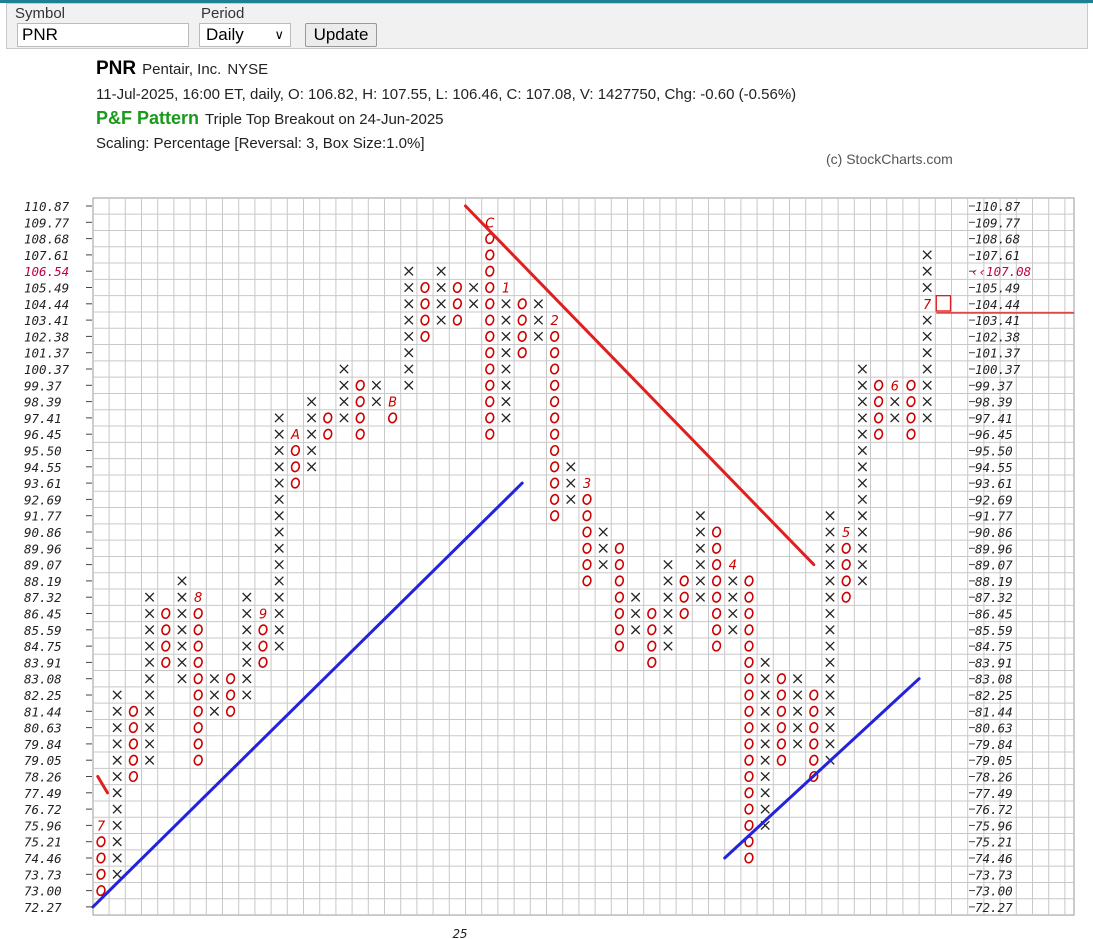 The image size is (1093, 939). I want to click on axis-tick-label-right: 91.77, so click(994, 516).